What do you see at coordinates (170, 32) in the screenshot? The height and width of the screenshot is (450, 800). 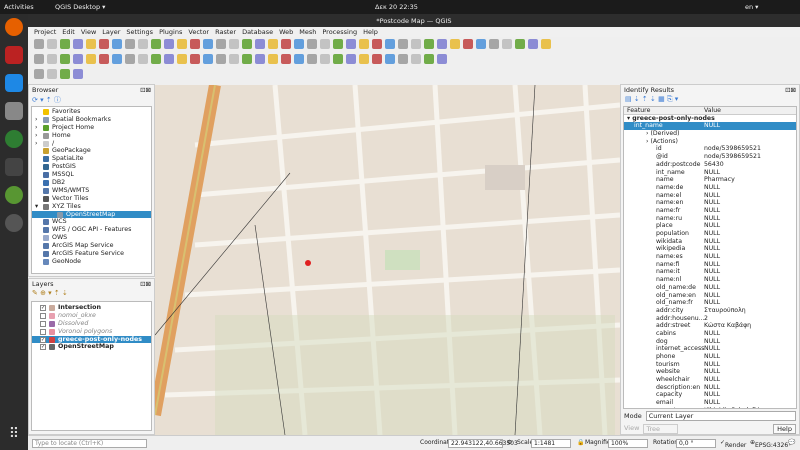 I see `menu-plugins: Plugins` at bounding box center [170, 32].